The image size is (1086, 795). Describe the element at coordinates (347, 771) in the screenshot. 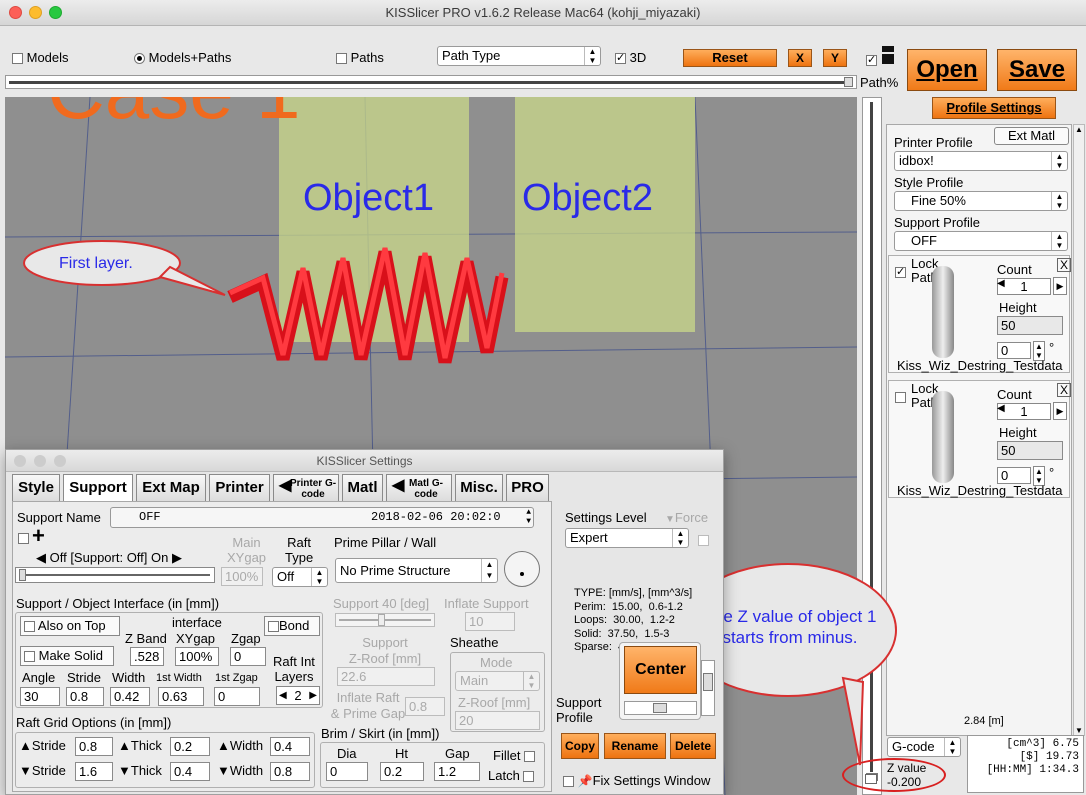

I see `brim-dia-input: 0` at that location.